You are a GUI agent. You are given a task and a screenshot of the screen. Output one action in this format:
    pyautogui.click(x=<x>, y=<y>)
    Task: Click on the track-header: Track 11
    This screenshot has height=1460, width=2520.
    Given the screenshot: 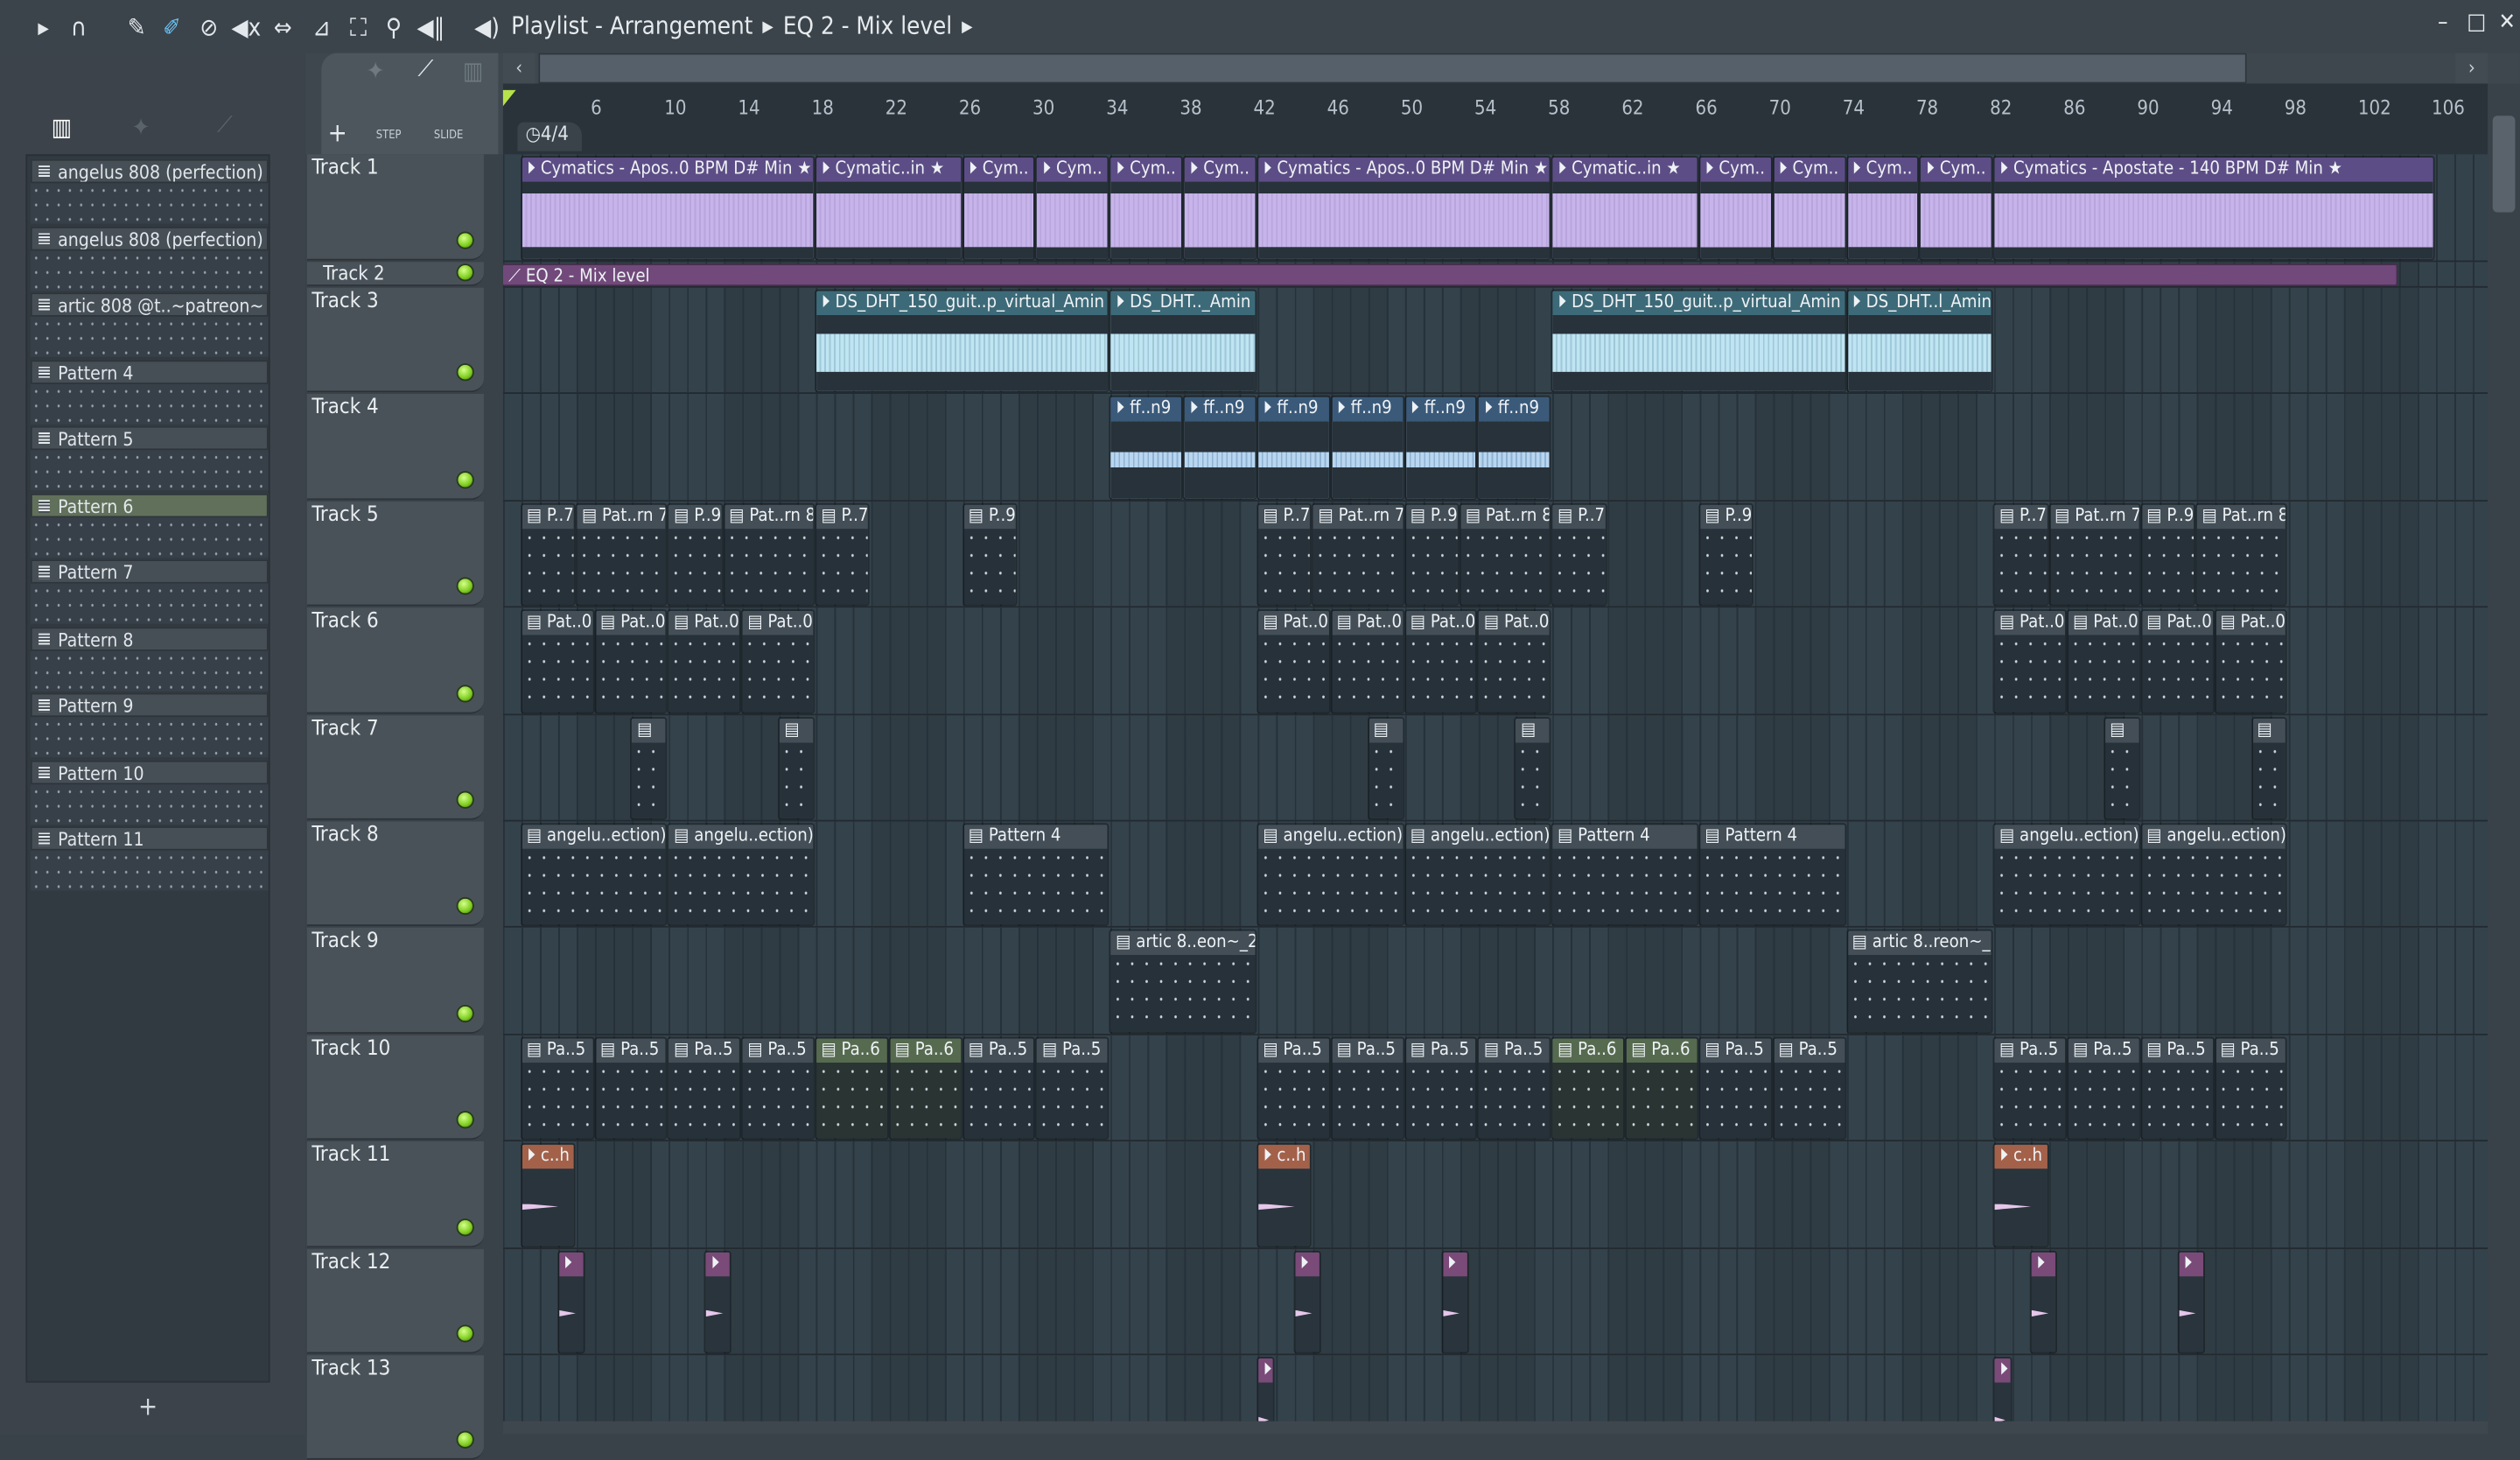 What is the action you would take?
    pyautogui.click(x=395, y=1194)
    